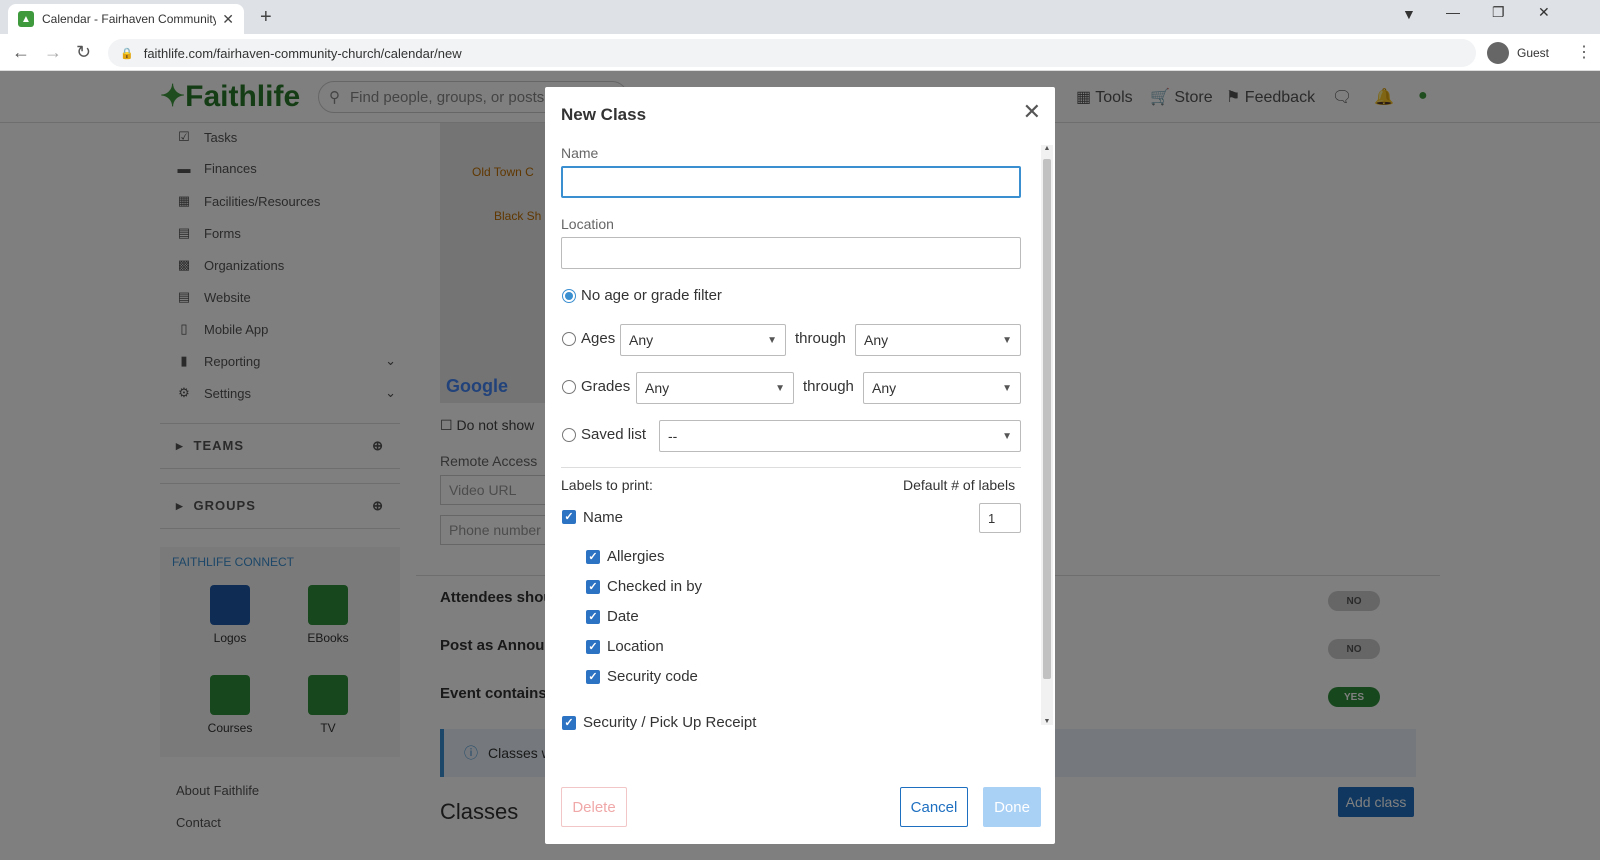 This screenshot has height=860, width=1600. I want to click on window-close-icon: ✕, so click(1544, 12).